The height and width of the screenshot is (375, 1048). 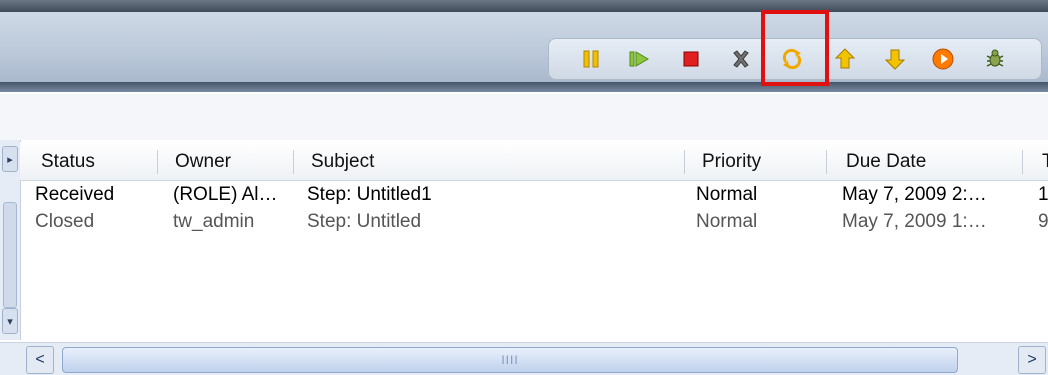 I want to click on grip-icon: IIII, so click(x=510, y=360).